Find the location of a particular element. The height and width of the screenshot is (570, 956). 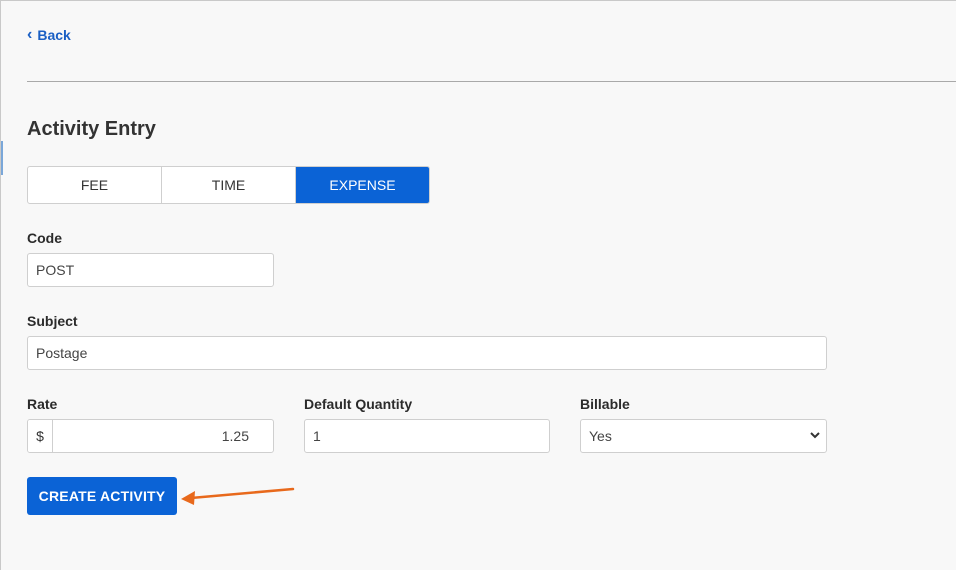

header-divider is located at coordinates (491, 81).